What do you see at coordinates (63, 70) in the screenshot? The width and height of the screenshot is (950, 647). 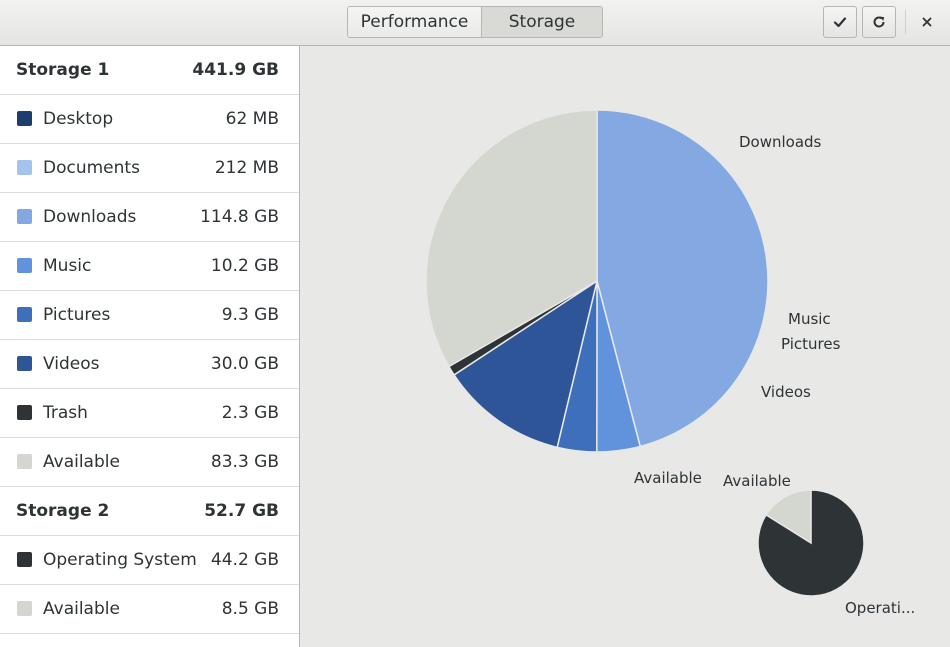 I see `storage-name: Storage 1` at bounding box center [63, 70].